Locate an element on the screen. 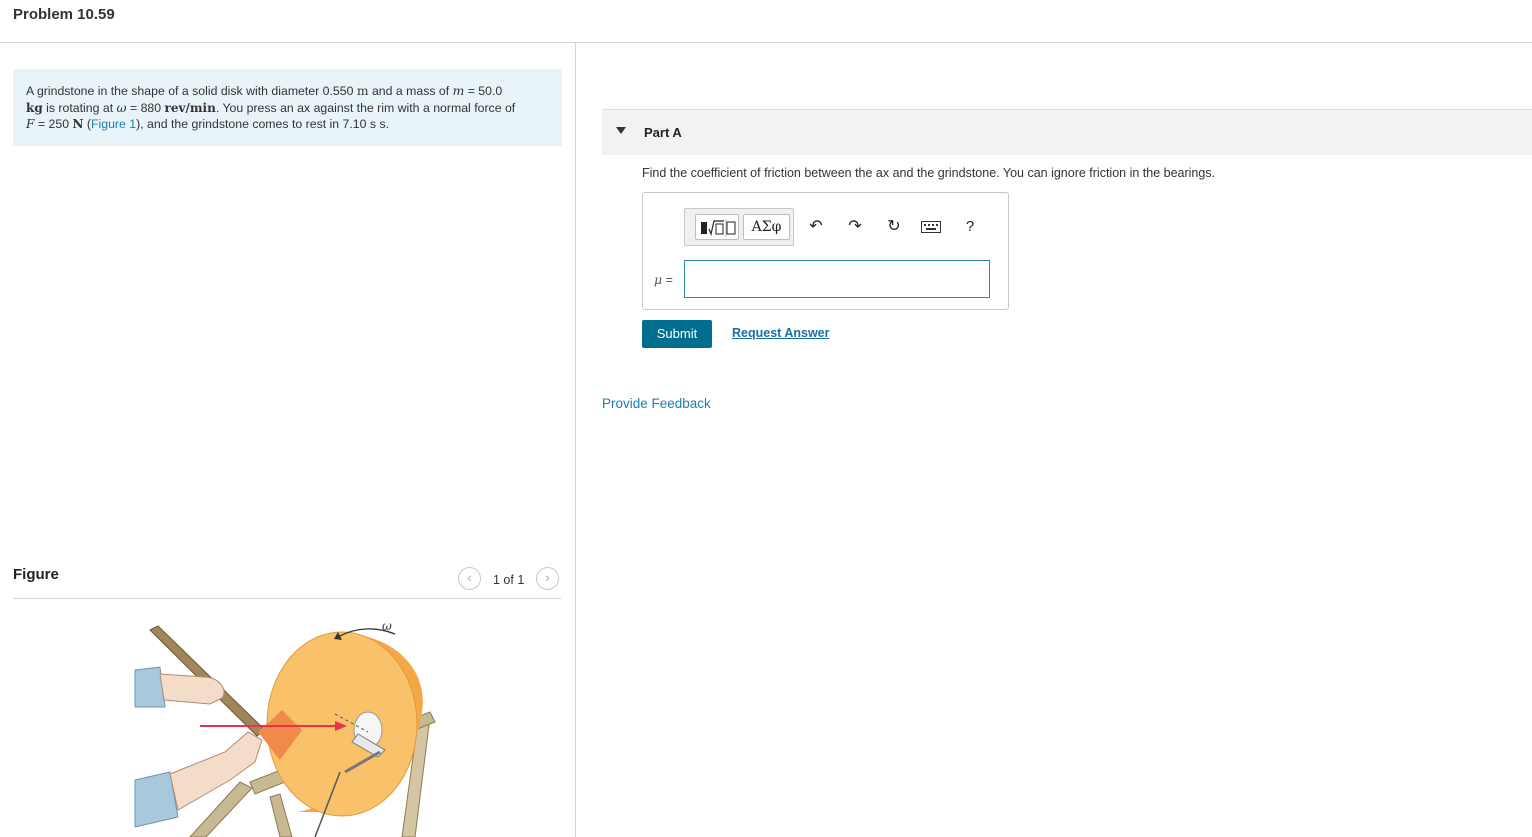  unit-kg: kg is located at coordinates (34, 107).